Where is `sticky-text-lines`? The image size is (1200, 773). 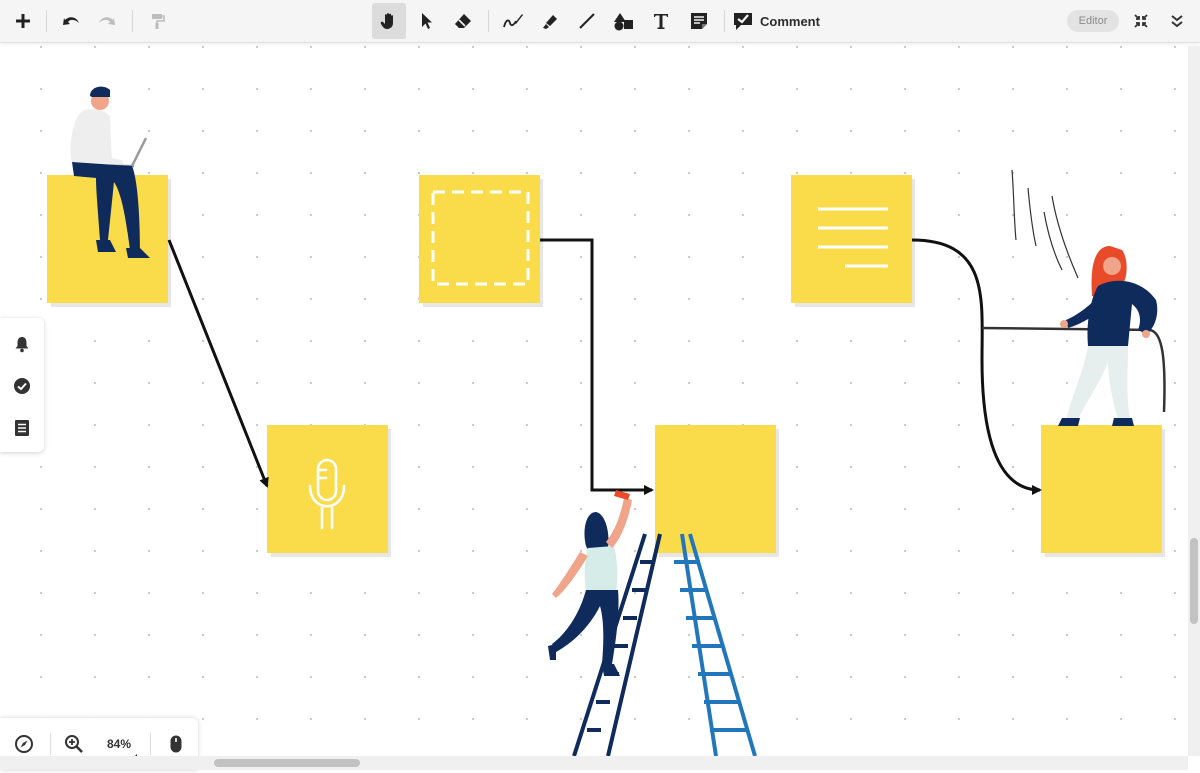 sticky-text-lines is located at coordinates (853, 241).